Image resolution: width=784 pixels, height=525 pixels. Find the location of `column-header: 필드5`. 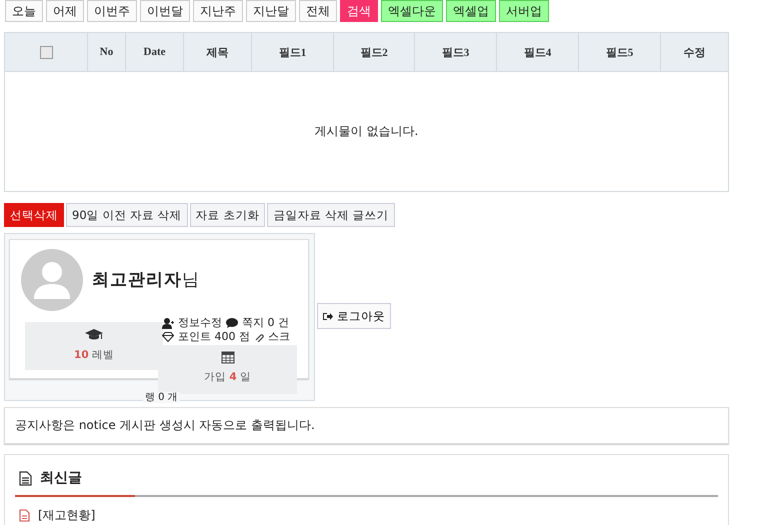

column-header: 필드5 is located at coordinates (619, 52).